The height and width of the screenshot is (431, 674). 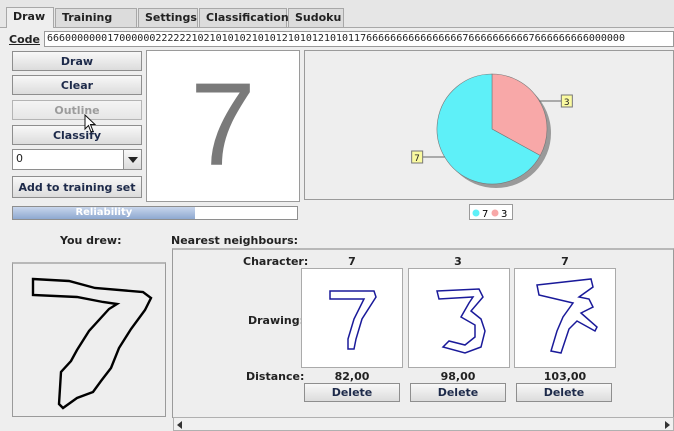 What do you see at coordinates (19, 158) in the screenshot?
I see `class-select-value: 0` at bounding box center [19, 158].